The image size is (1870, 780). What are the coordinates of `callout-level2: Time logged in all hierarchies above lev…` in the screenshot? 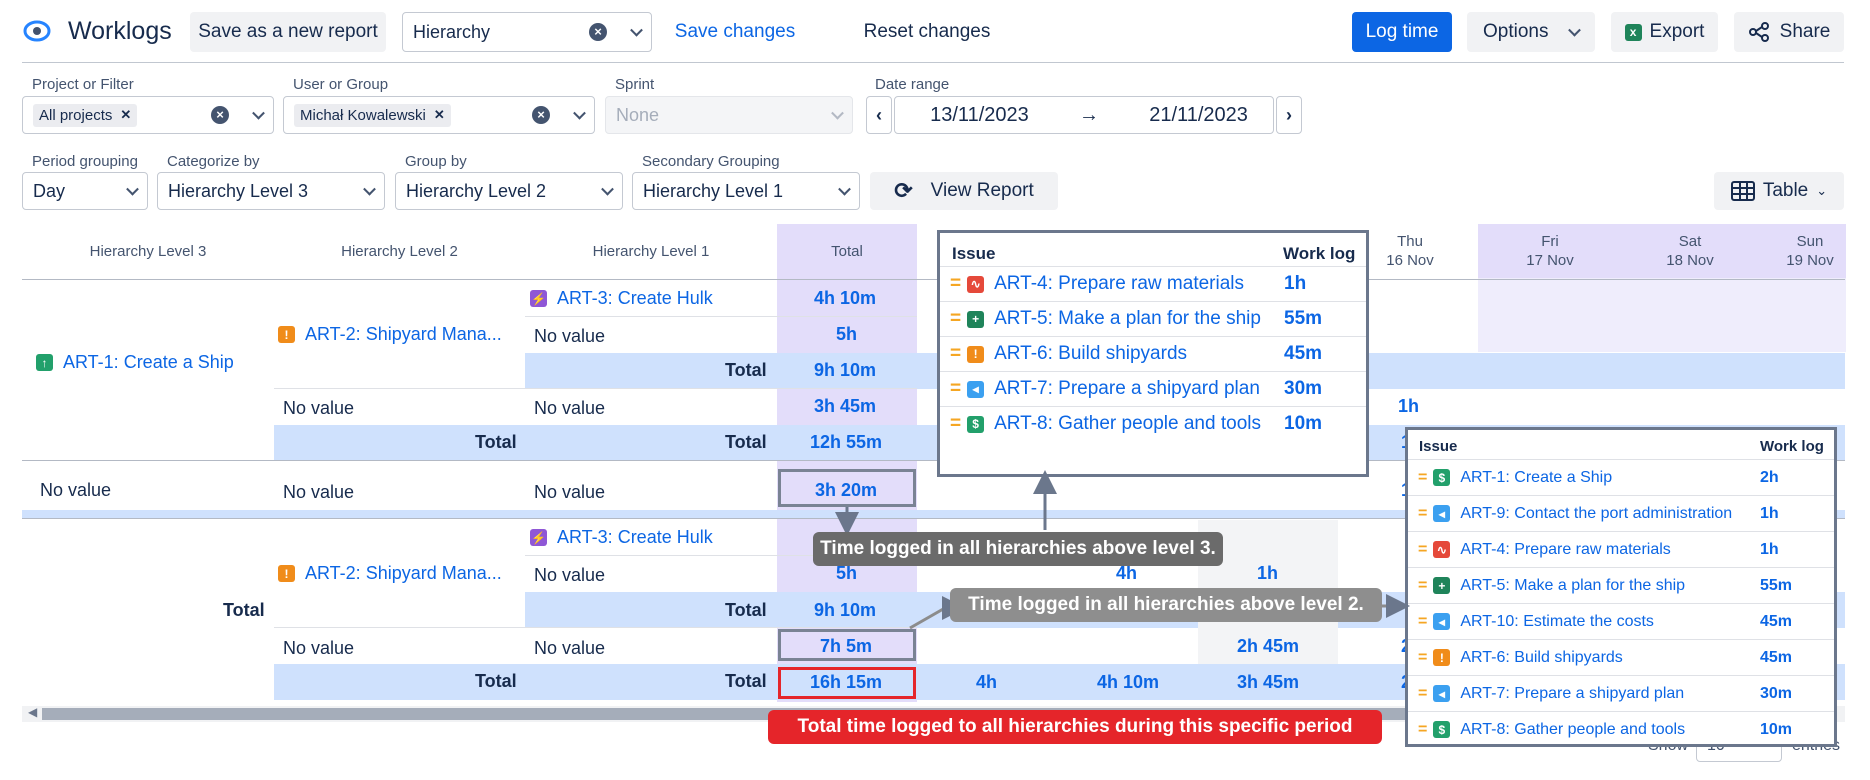 It's located at (1166, 605).